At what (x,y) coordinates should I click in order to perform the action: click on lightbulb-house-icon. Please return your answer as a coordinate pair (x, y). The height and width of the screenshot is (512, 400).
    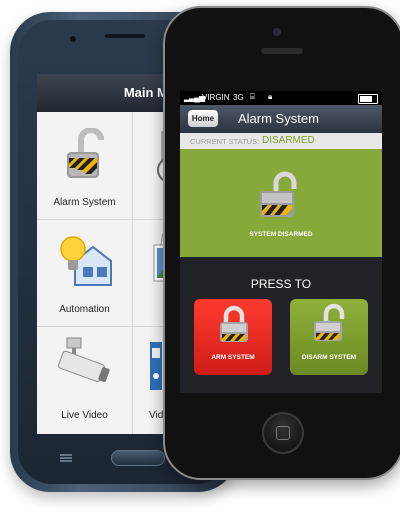
    Looking at the image, I should click on (86, 261).